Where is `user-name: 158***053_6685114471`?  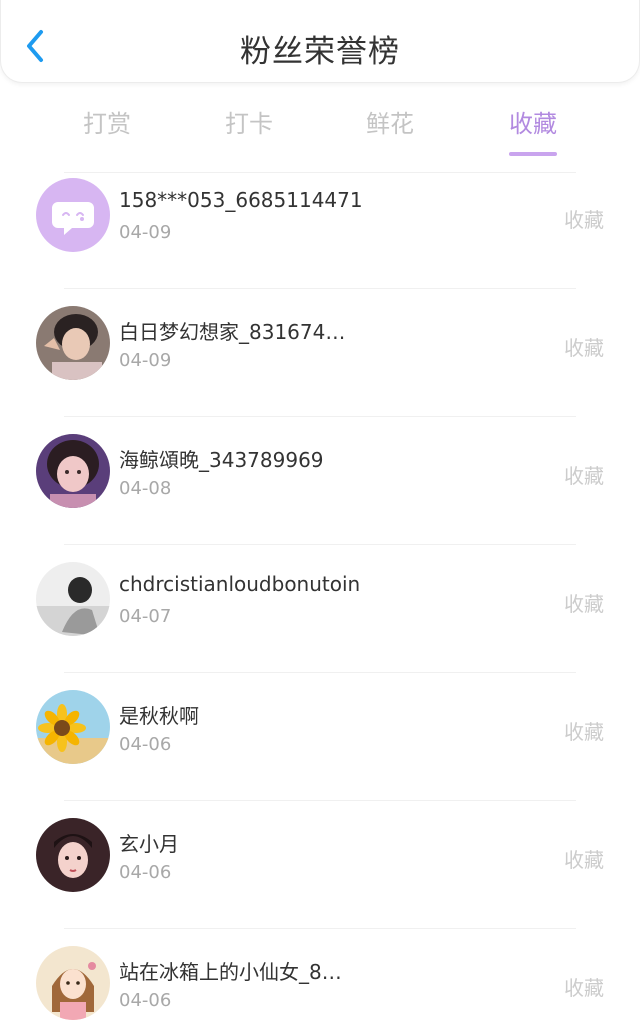
user-name: 158***053_6685114471 is located at coordinates (241, 200).